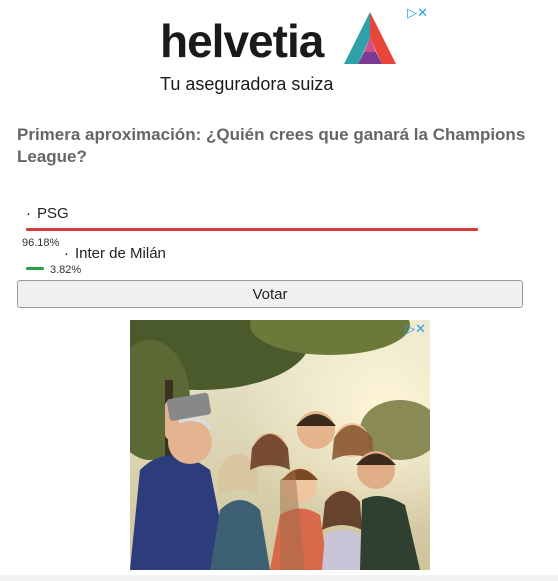 This screenshot has height=581, width=558. What do you see at coordinates (247, 84) in the screenshot?
I see `brand-tagline: Tu aseguradora suiza` at bounding box center [247, 84].